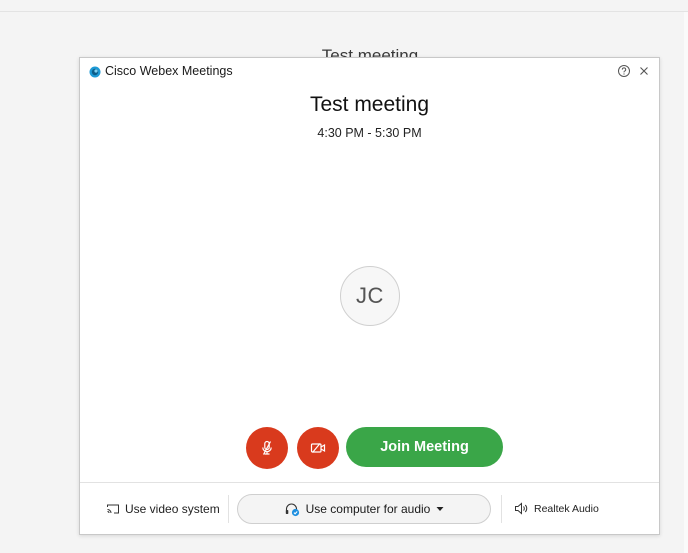 The width and height of the screenshot is (688, 553). I want to click on app-name: Cisco Webex Meetings, so click(169, 71).